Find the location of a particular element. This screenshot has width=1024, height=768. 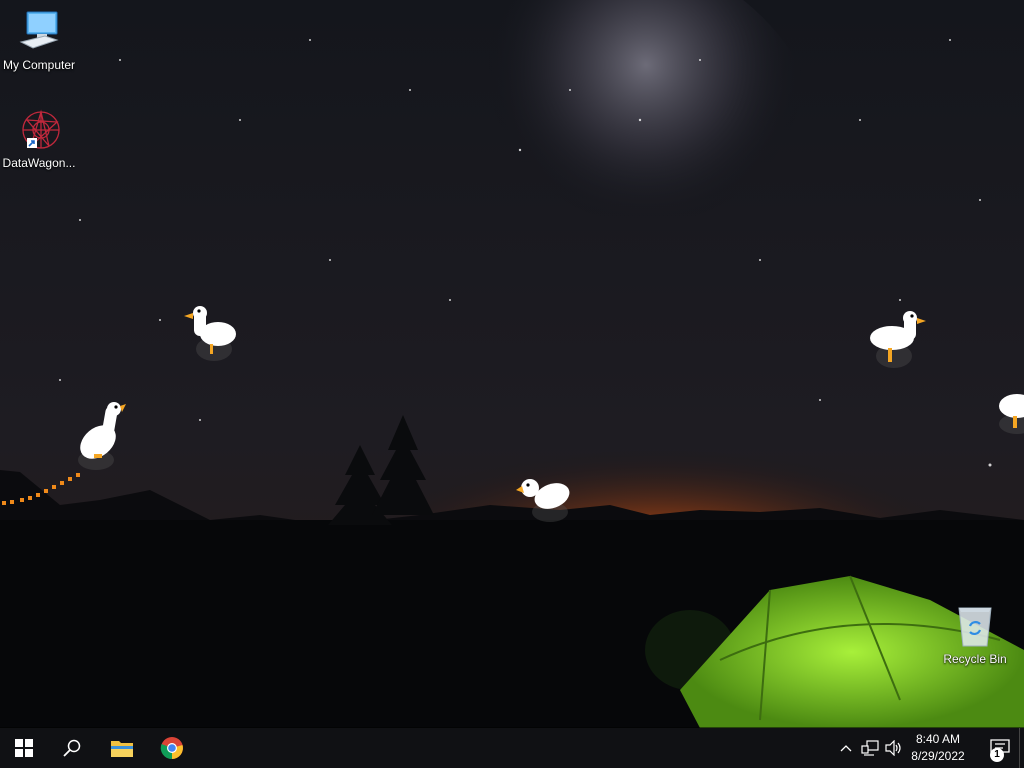

datawagon-shortcut-icon is located at coordinates (39, 130).